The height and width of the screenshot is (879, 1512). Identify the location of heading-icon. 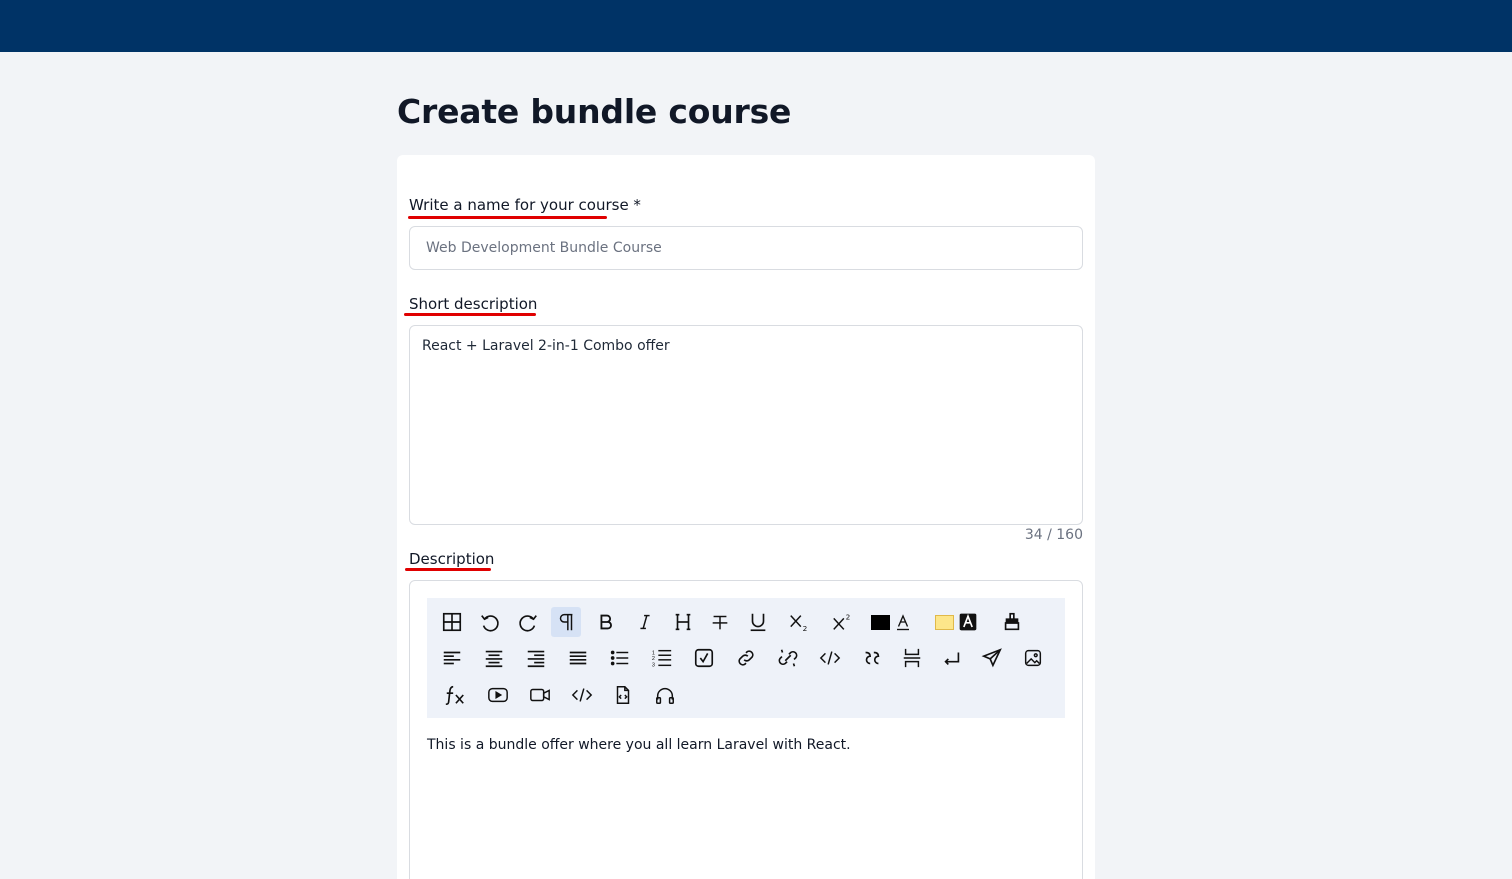
(683, 622).